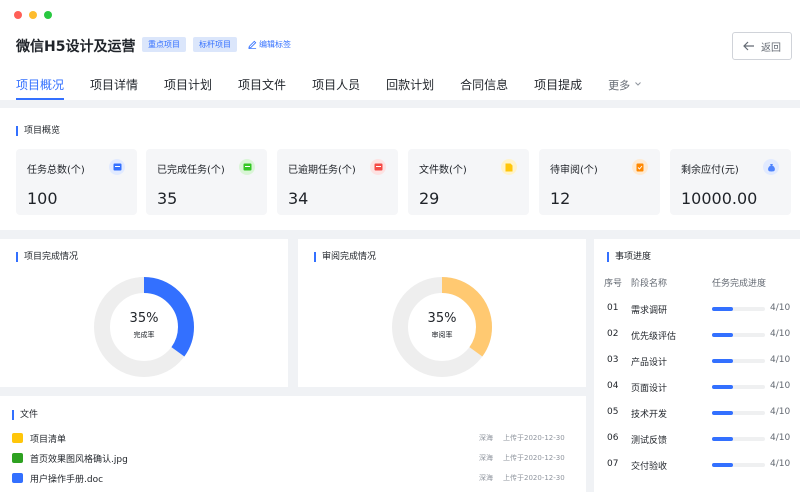 The image size is (800, 492). Describe the element at coordinates (730, 182) in the screenshot. I see `stat-card-remaining-payable: 剩余应付(元) 10000.00` at that location.